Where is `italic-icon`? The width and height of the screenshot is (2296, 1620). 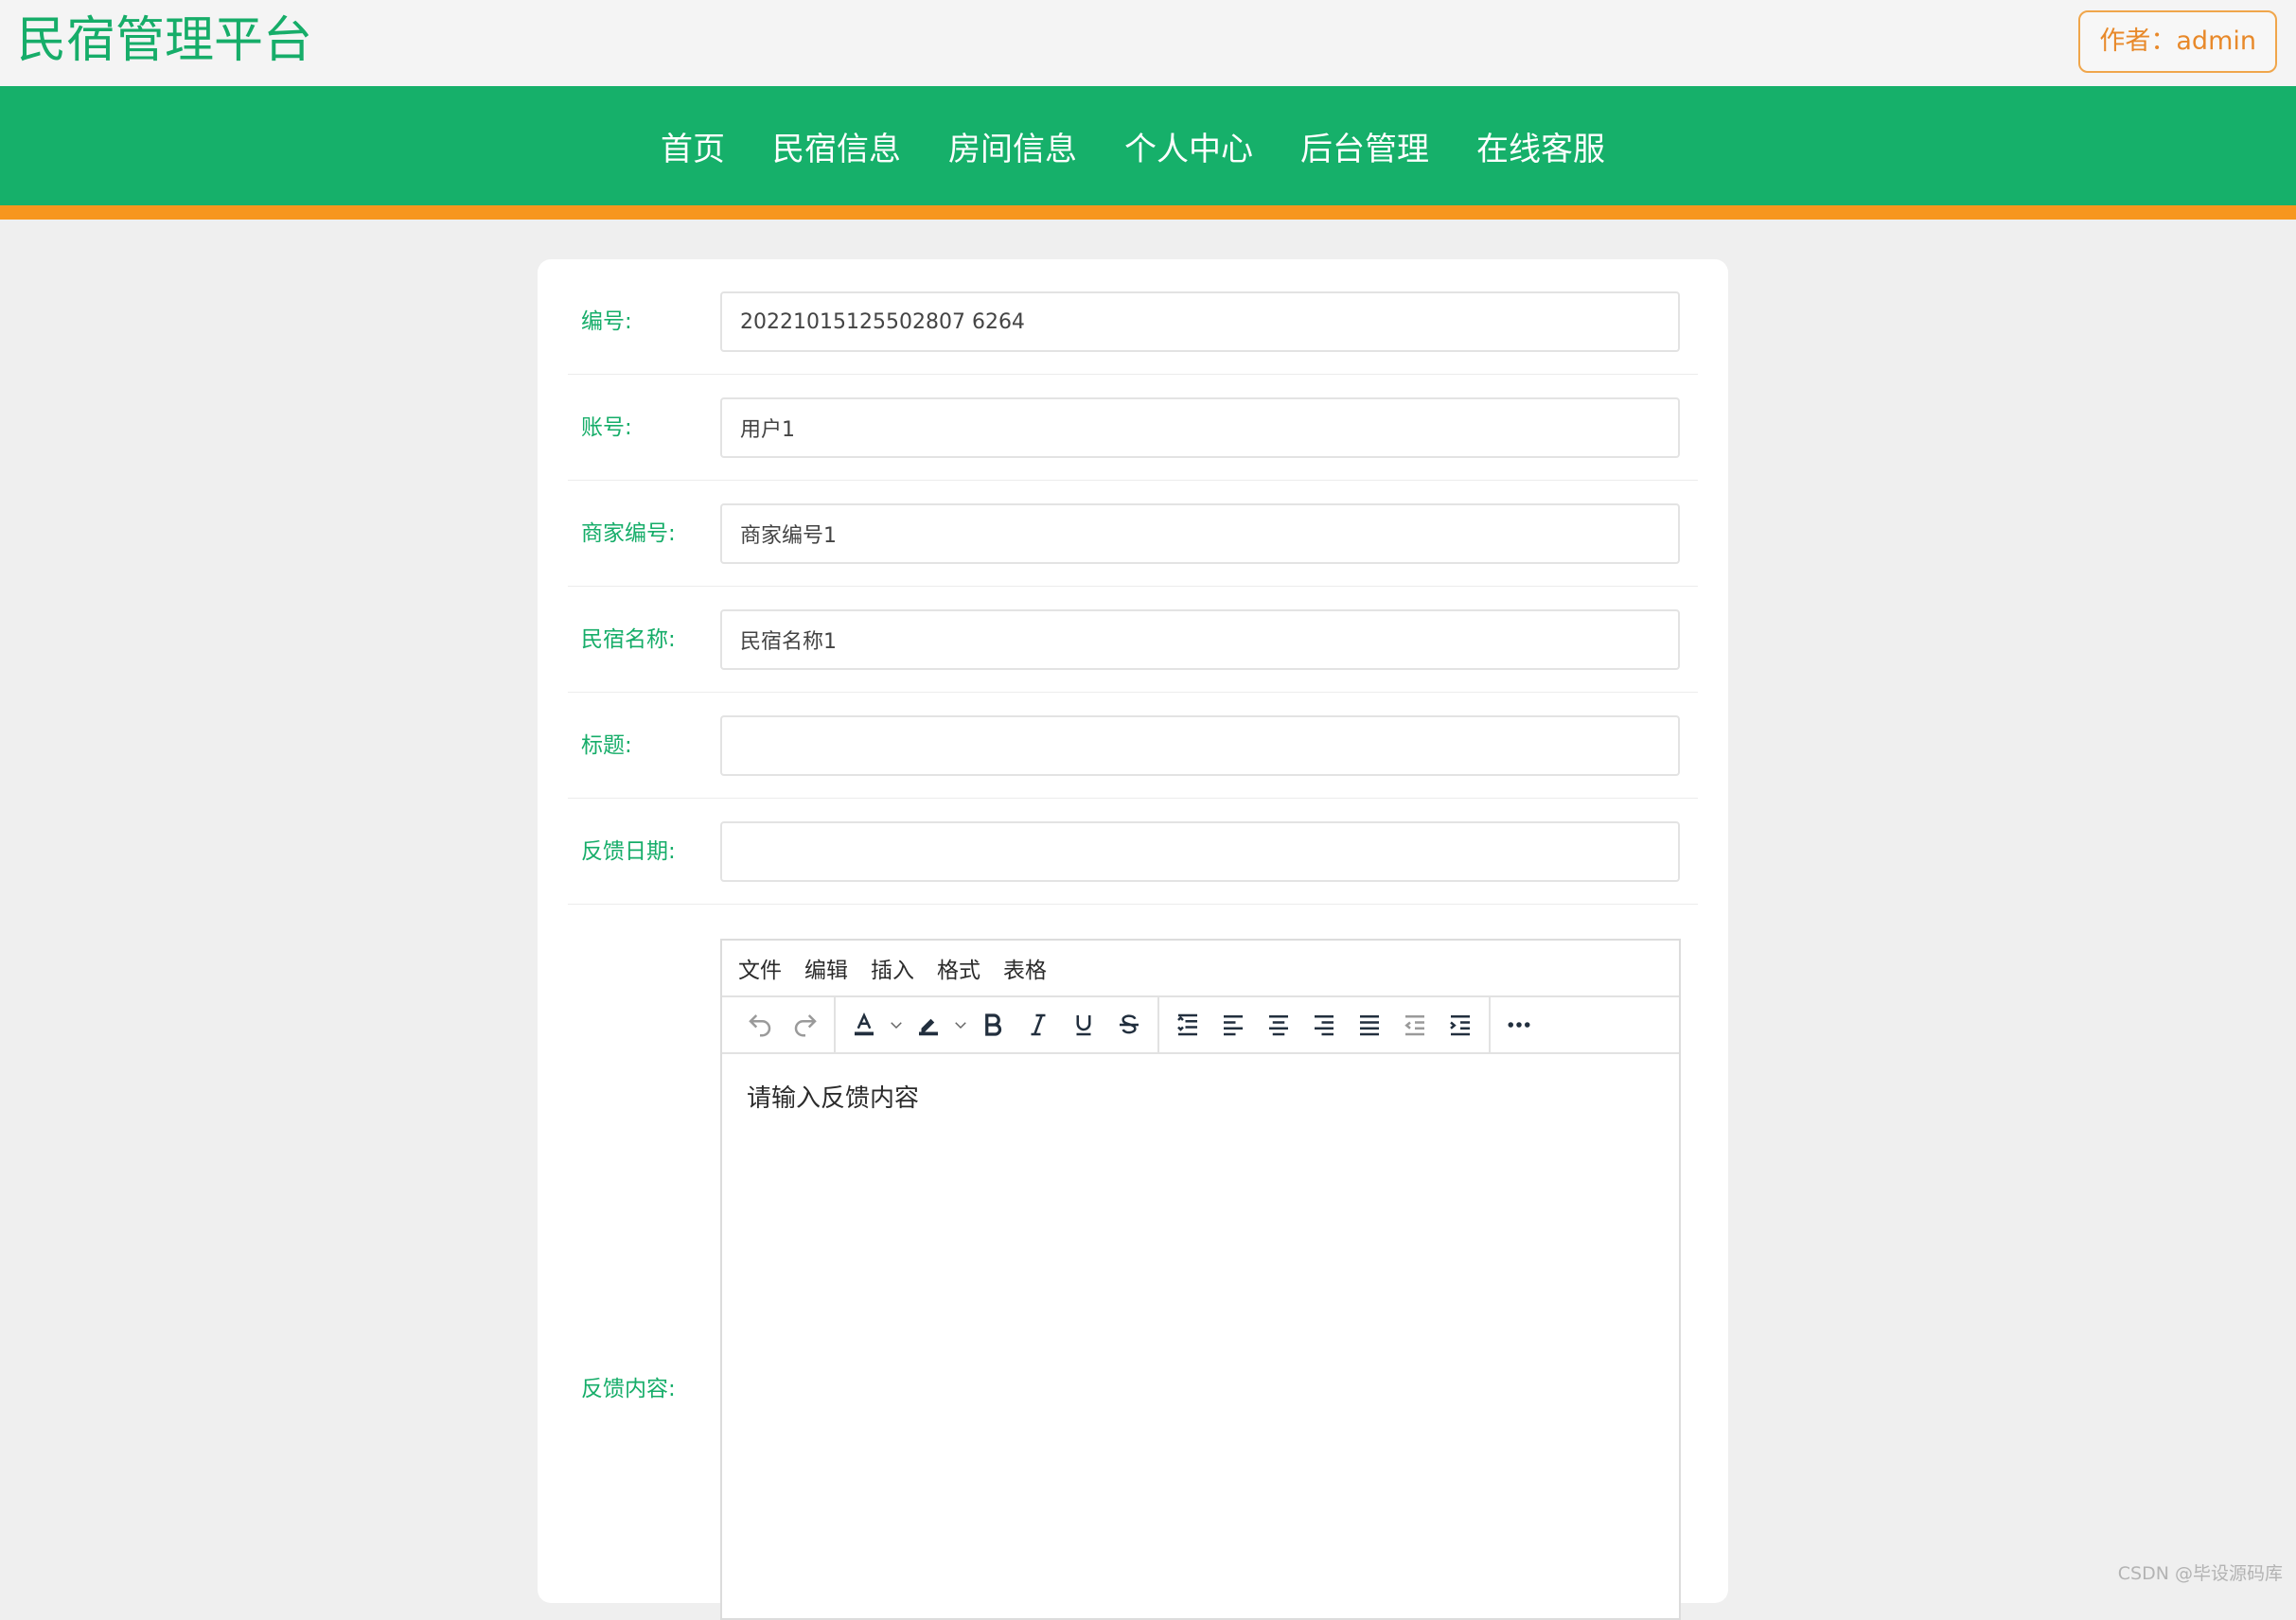
italic-icon is located at coordinates (1038, 1025).